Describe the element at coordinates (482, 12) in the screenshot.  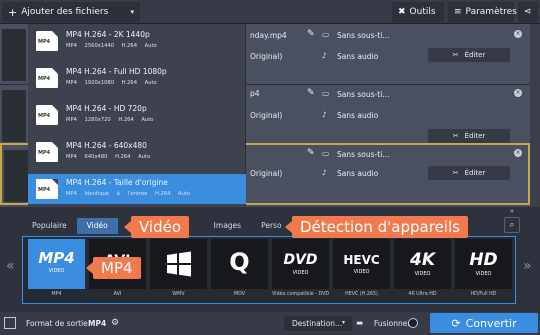
I see `settings-button: ≡ Paramètres` at that location.